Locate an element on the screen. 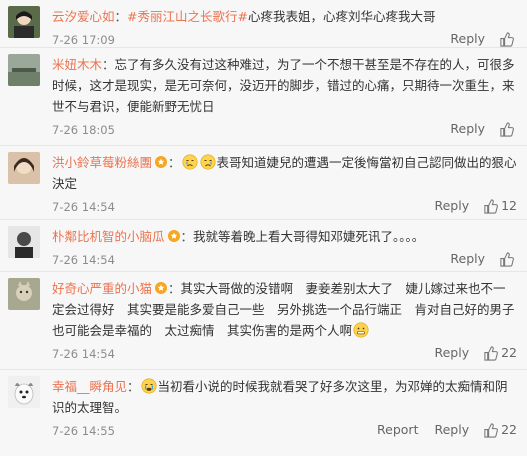 The width and height of the screenshot is (527, 456). comment-username: 朴鄰比机智的小脑瓜 is located at coordinates (108, 236).